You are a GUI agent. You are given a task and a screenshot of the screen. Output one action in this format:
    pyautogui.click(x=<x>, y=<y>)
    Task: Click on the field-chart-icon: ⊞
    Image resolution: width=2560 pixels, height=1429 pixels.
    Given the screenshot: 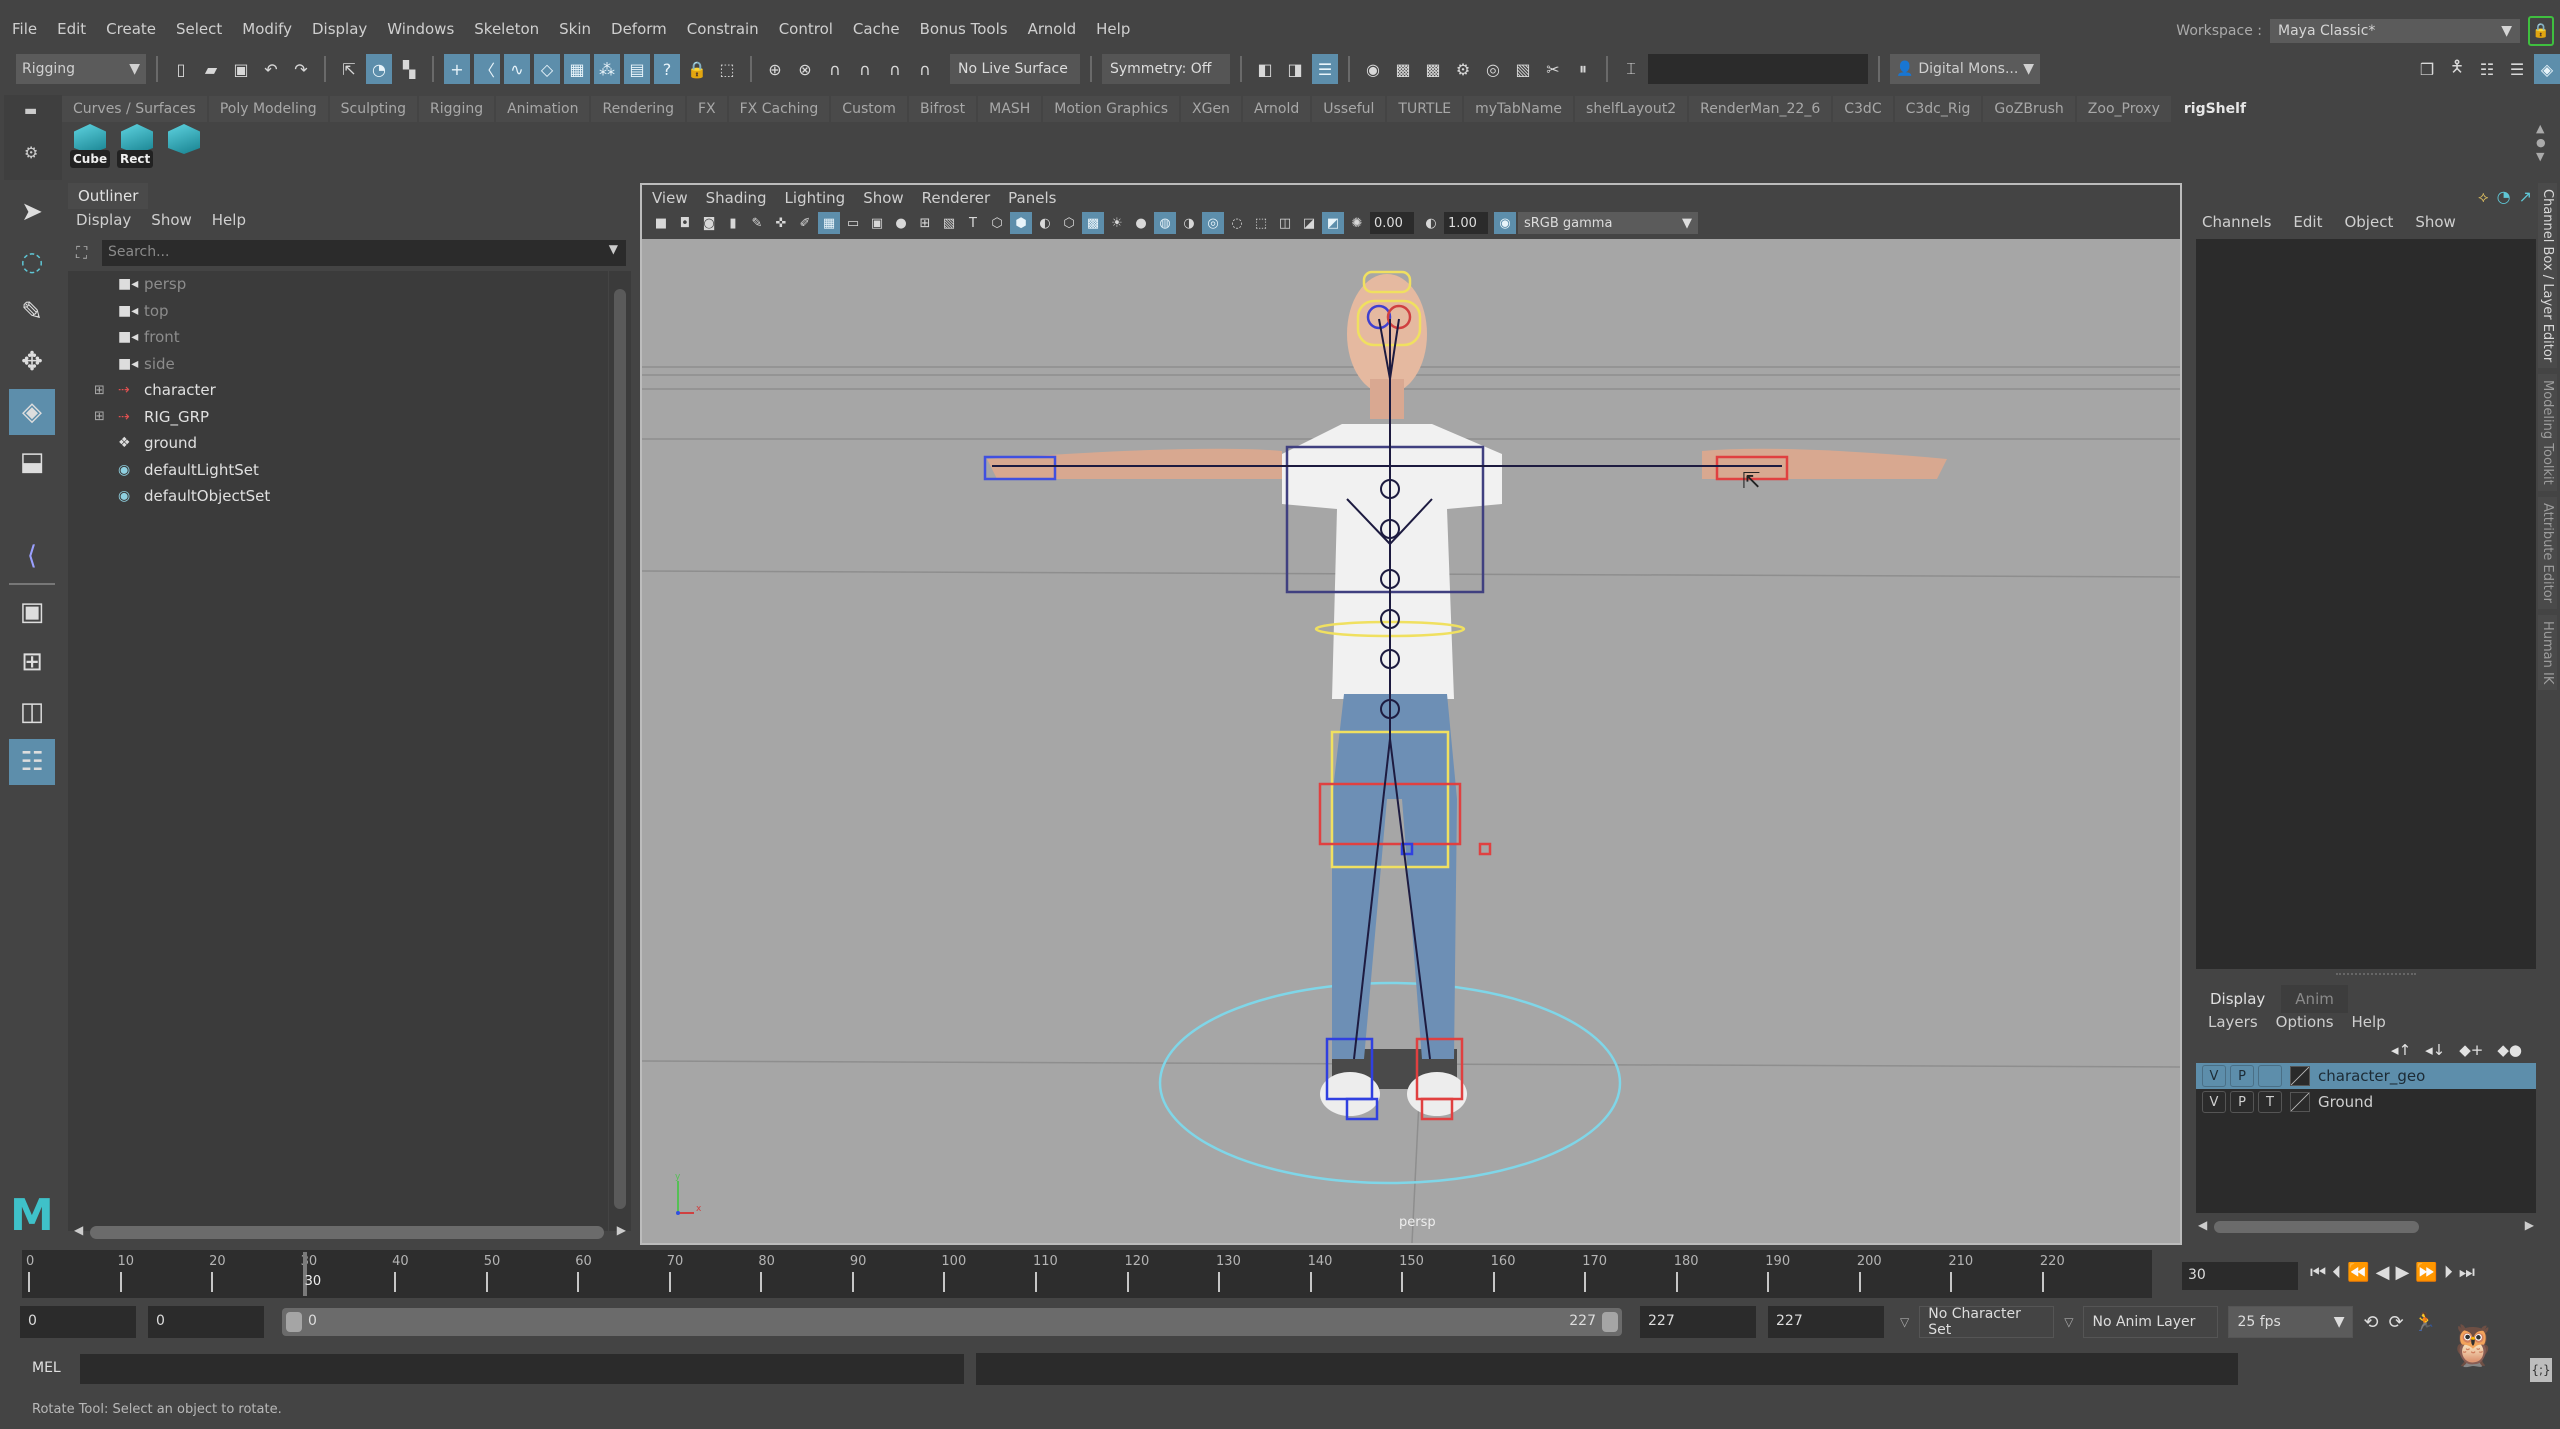 What is the action you would take?
    pyautogui.click(x=925, y=223)
    